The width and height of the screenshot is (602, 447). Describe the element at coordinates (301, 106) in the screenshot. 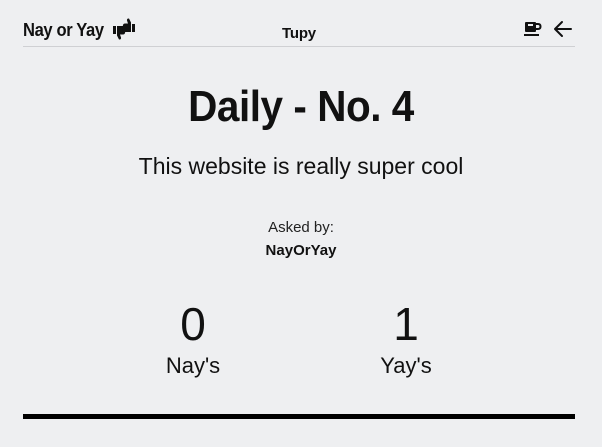

I see `page-title: Daily - No. 4` at that location.